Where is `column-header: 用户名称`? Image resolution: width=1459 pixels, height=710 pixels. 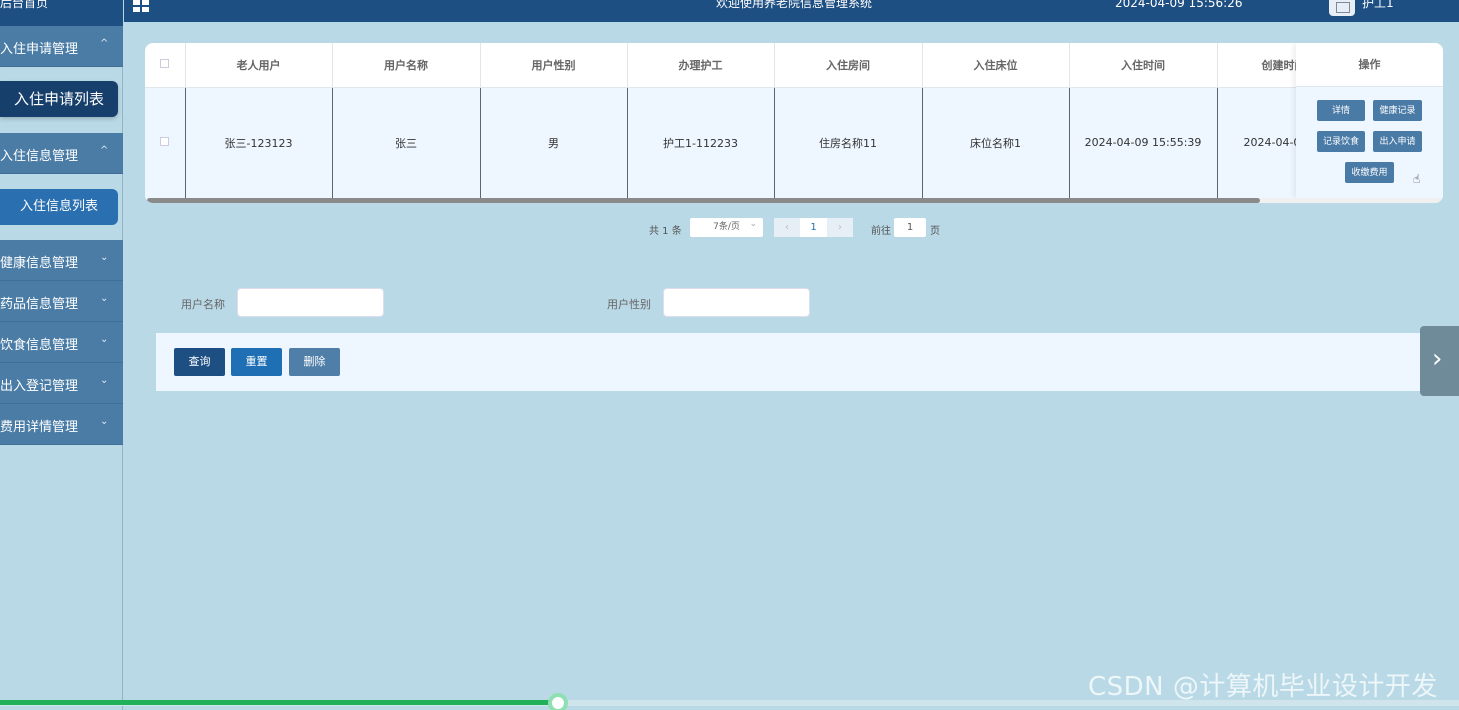 column-header: 用户名称 is located at coordinates (406, 65).